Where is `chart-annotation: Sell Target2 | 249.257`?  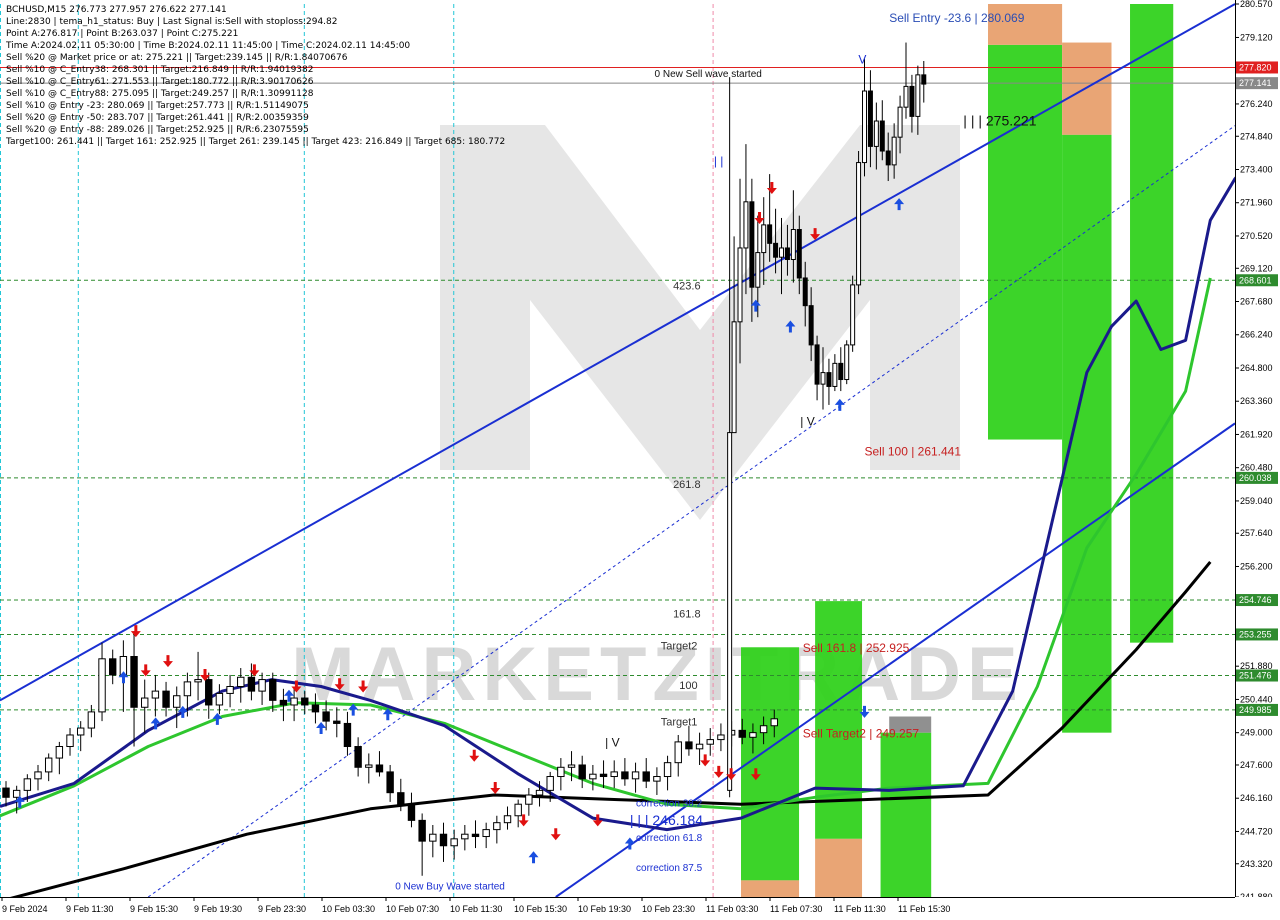 chart-annotation: Sell Target2 | 249.257 is located at coordinates (861, 733).